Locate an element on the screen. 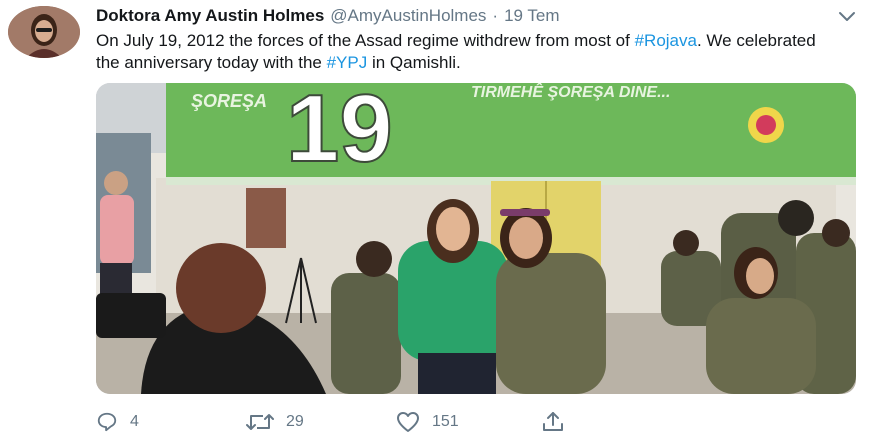  avatar is located at coordinates (44, 32).